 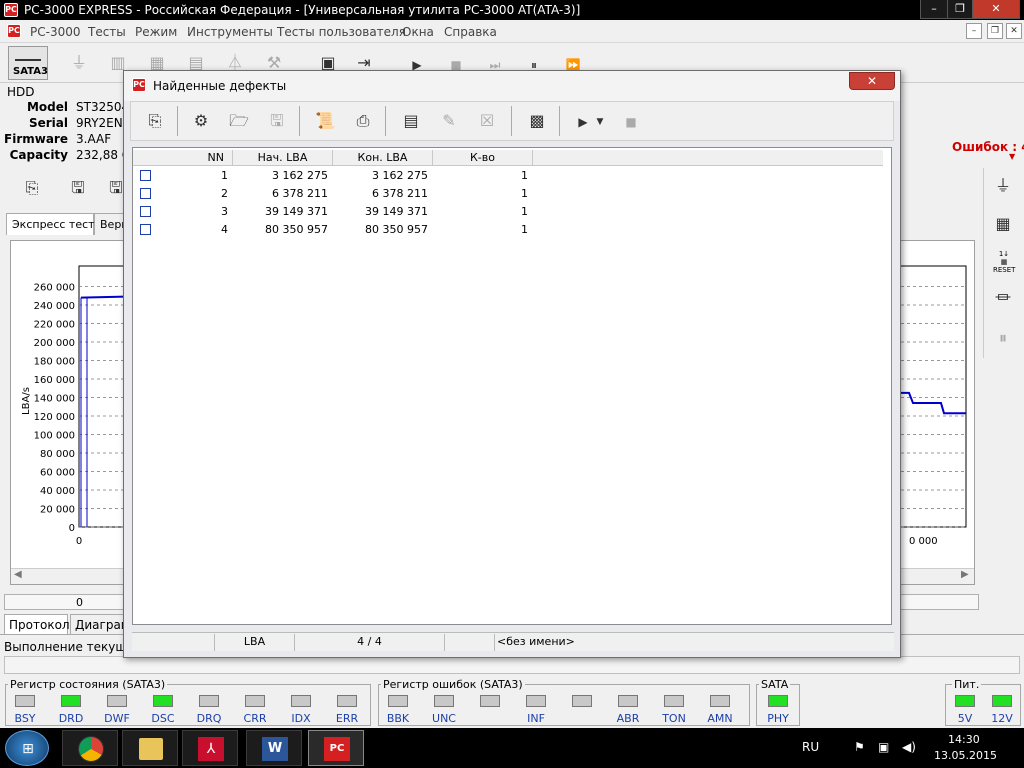 I want to click on firmware-value: 3.AAF, so click(x=94, y=139).